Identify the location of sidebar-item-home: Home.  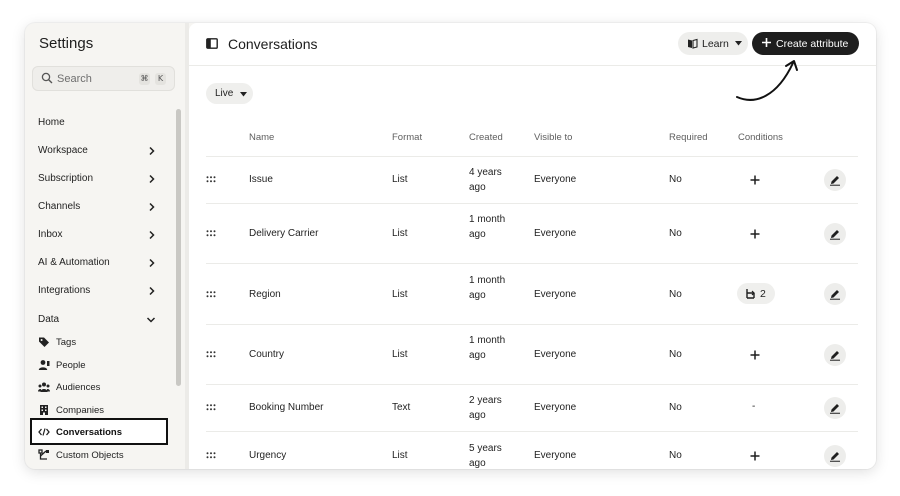
(97, 123).